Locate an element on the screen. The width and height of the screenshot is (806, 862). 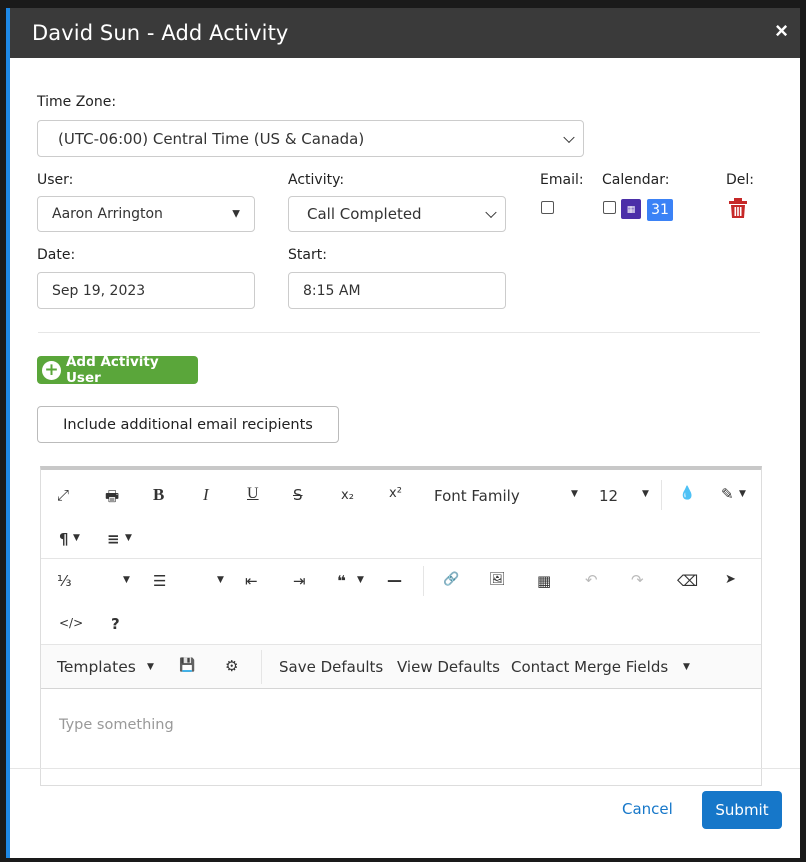
outdent-icon: ⇤ is located at coordinates (251, 581).